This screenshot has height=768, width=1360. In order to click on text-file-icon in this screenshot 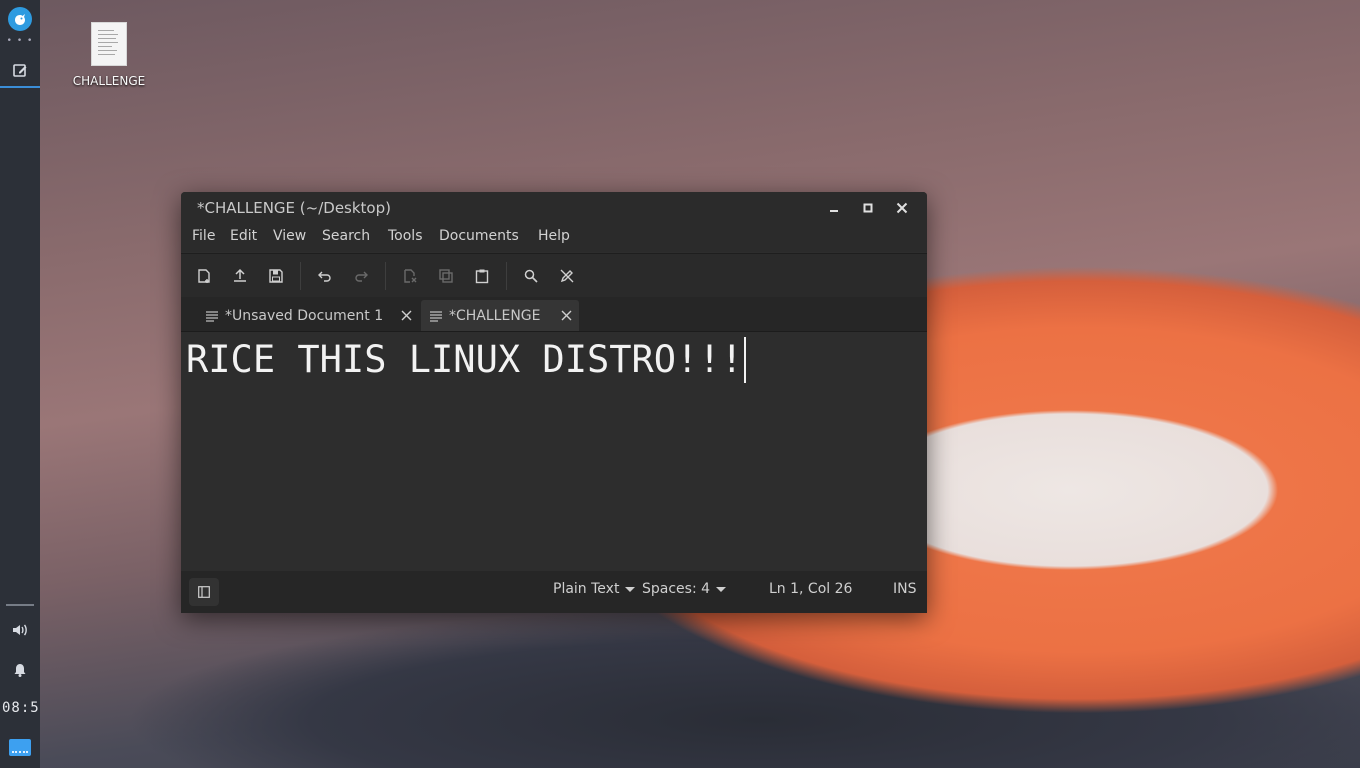, I will do `click(109, 44)`.